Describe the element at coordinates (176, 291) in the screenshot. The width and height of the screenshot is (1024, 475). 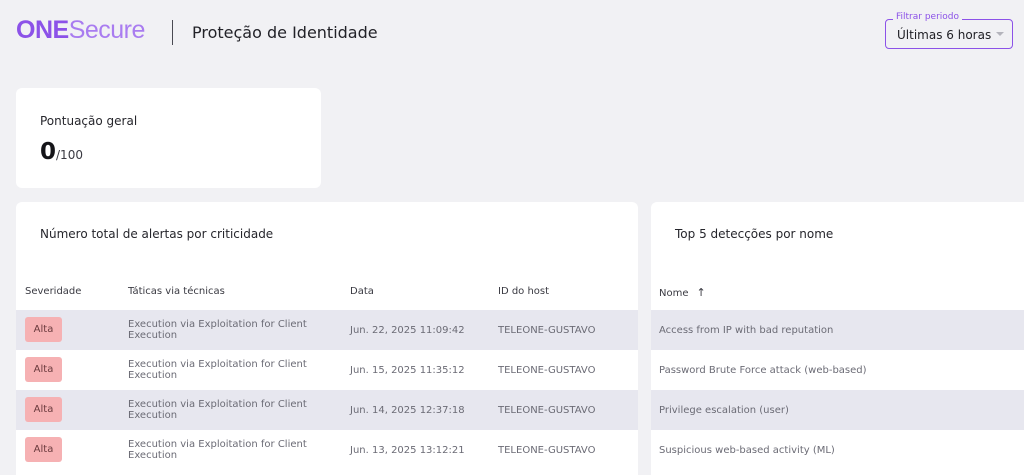
I see `column-header-tactics: Táticas via técnicas` at that location.